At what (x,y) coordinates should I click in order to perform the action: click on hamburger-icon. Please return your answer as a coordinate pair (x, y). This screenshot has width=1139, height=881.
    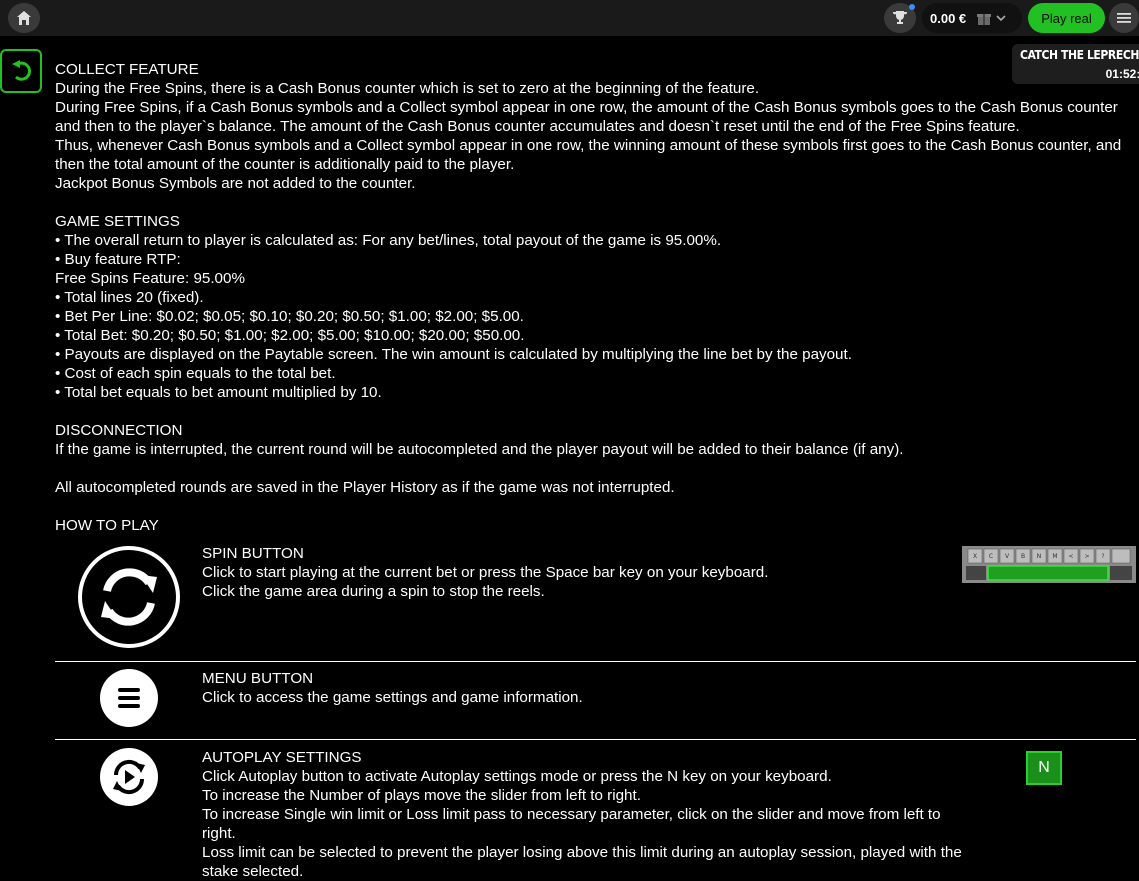
    Looking at the image, I should click on (1124, 18).